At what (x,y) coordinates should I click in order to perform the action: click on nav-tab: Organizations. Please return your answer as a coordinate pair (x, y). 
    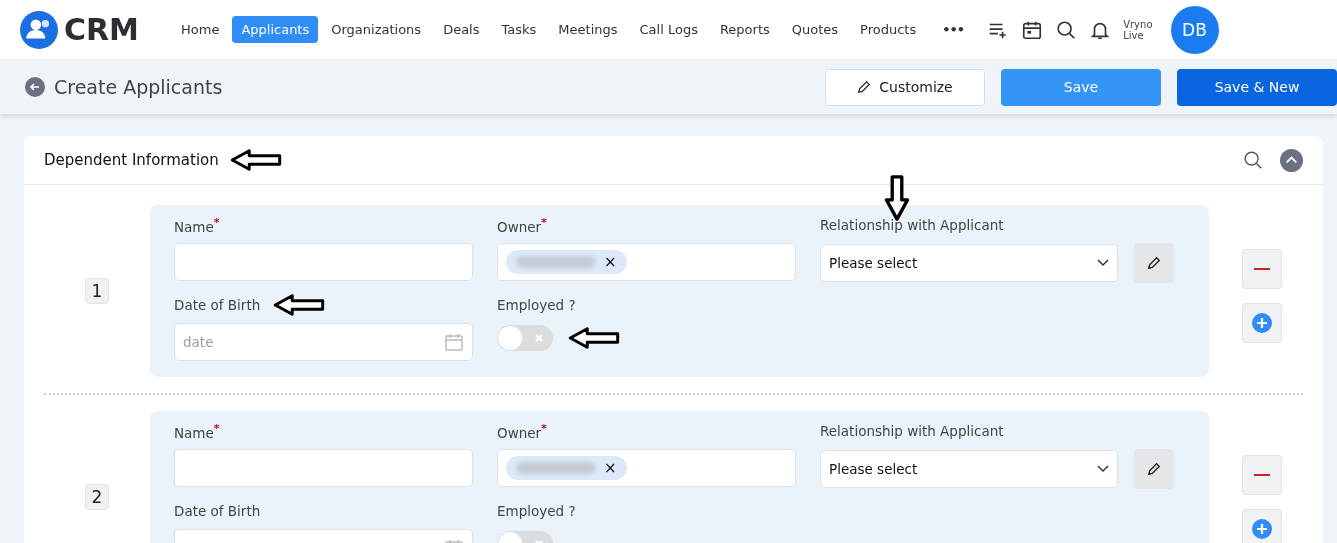
    Looking at the image, I should click on (376, 29).